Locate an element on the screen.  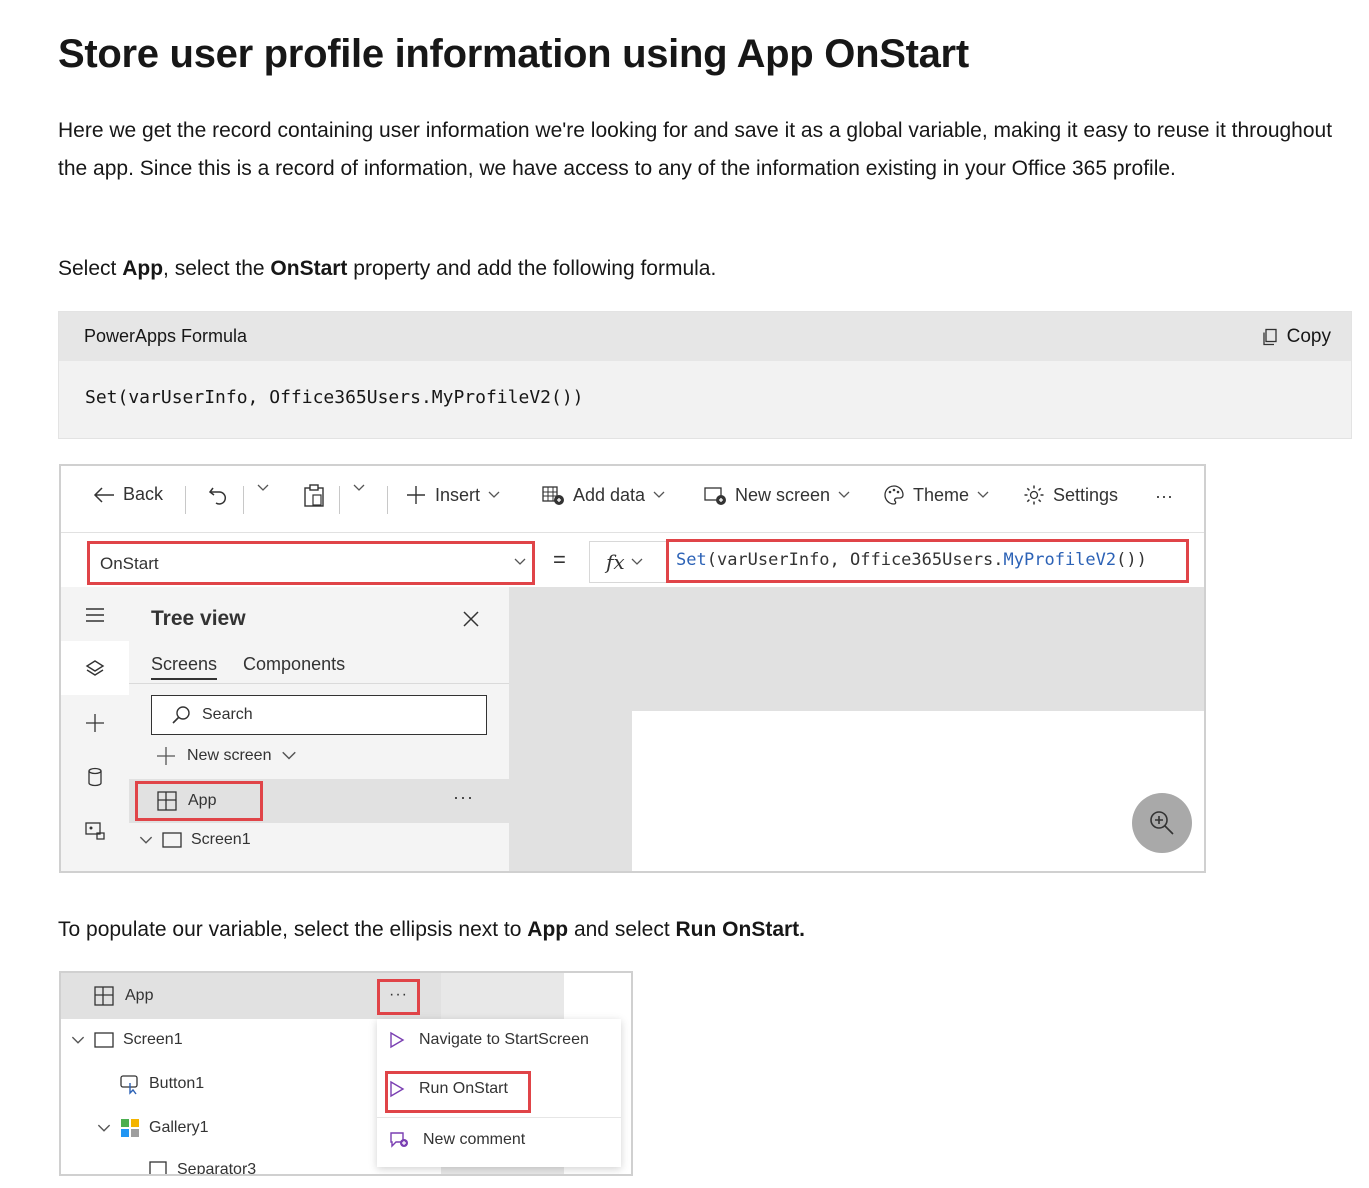
undo-button is located at coordinates (218, 495).